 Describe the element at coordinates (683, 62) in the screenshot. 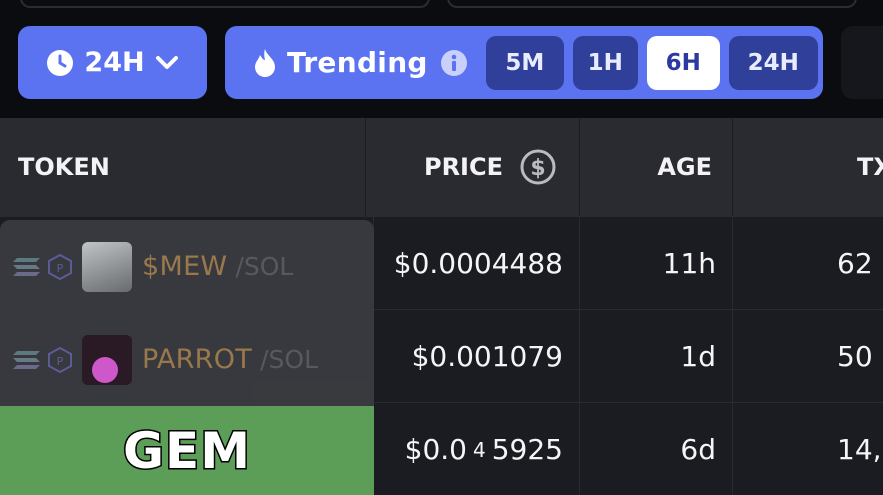

I see `period-6h-button: 6H` at that location.